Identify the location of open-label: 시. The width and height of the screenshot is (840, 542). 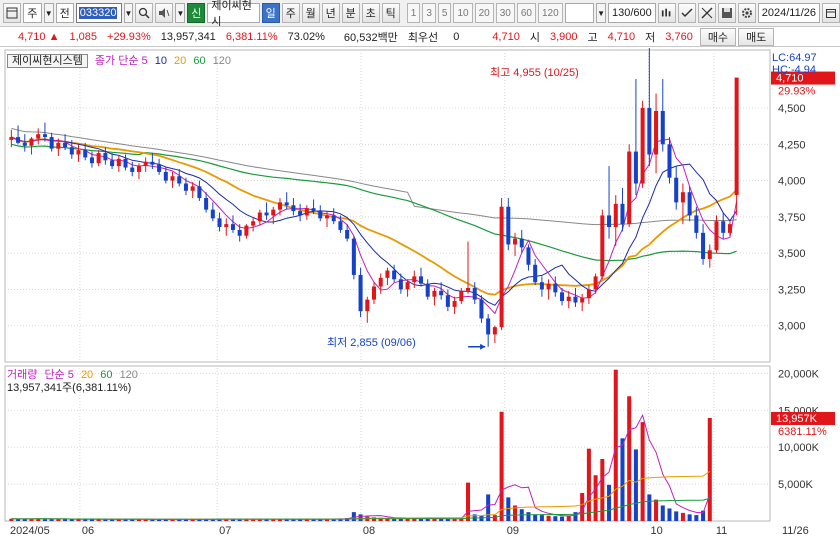
(534, 37).